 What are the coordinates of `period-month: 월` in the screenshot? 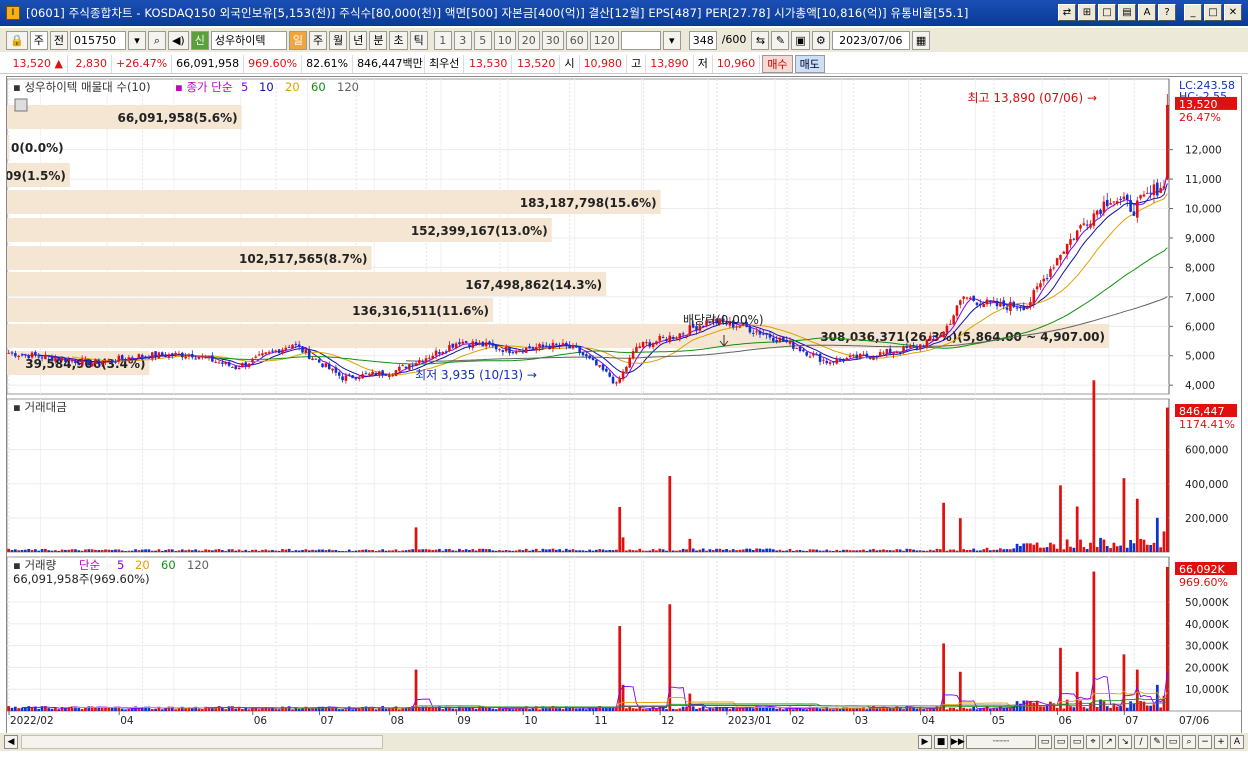 It's located at (338, 40).